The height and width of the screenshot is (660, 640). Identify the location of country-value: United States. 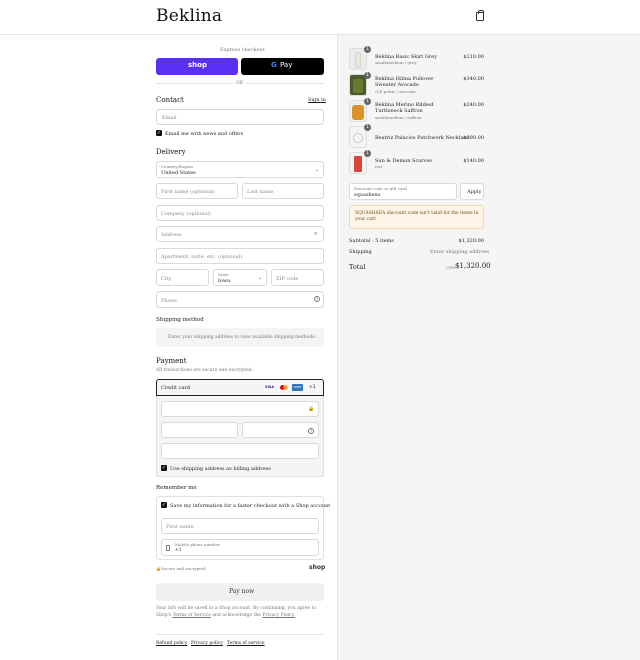
(178, 173).